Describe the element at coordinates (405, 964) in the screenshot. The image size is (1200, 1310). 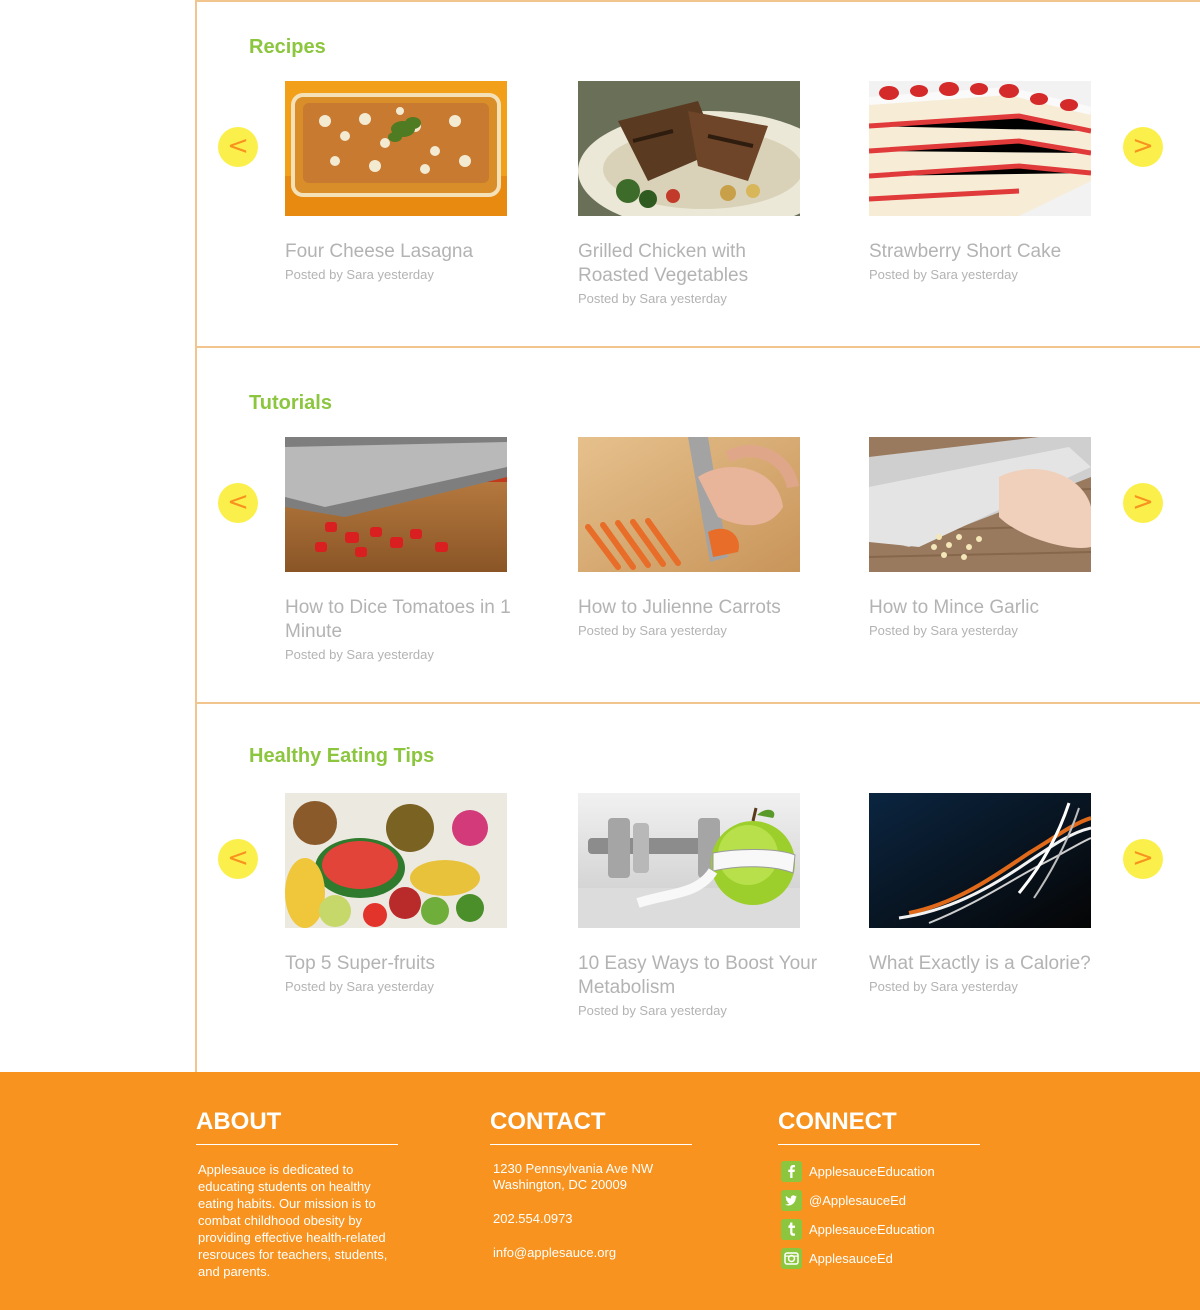
I see `card-title-link: Top 5 Super-fruits` at that location.